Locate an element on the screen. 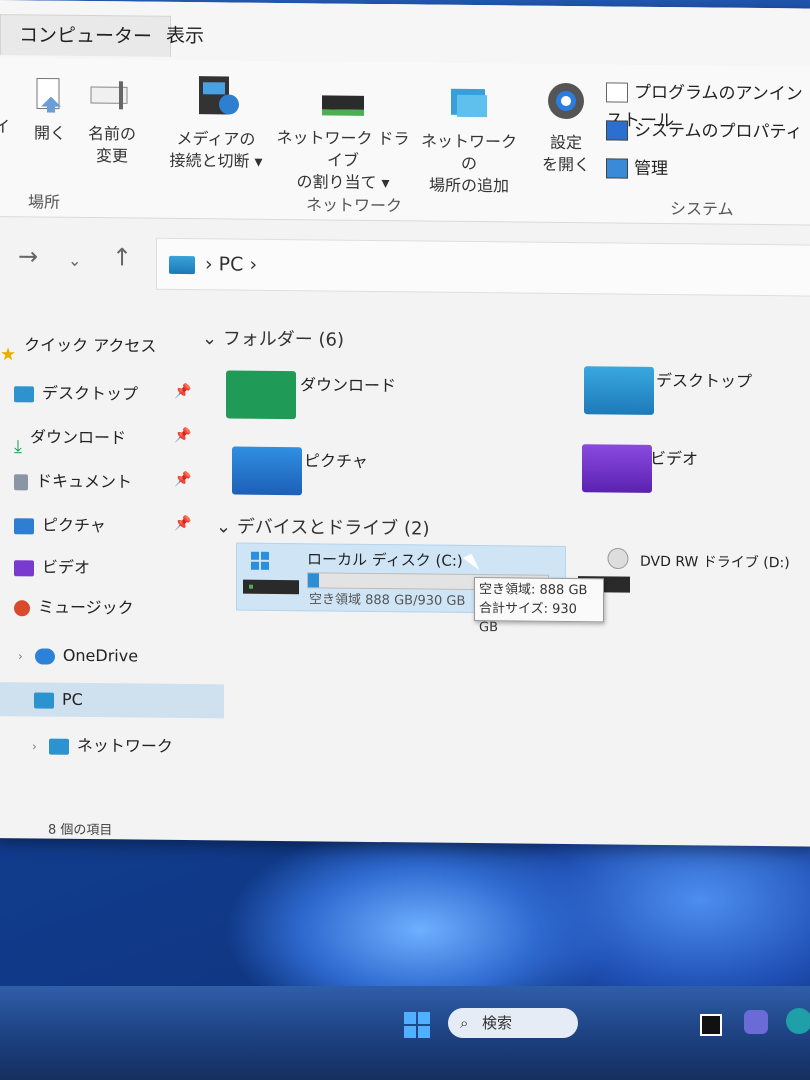 This screenshot has width=810, height=1080. folders-section-header: ⌄ フォルダー (6) is located at coordinates (273, 337).